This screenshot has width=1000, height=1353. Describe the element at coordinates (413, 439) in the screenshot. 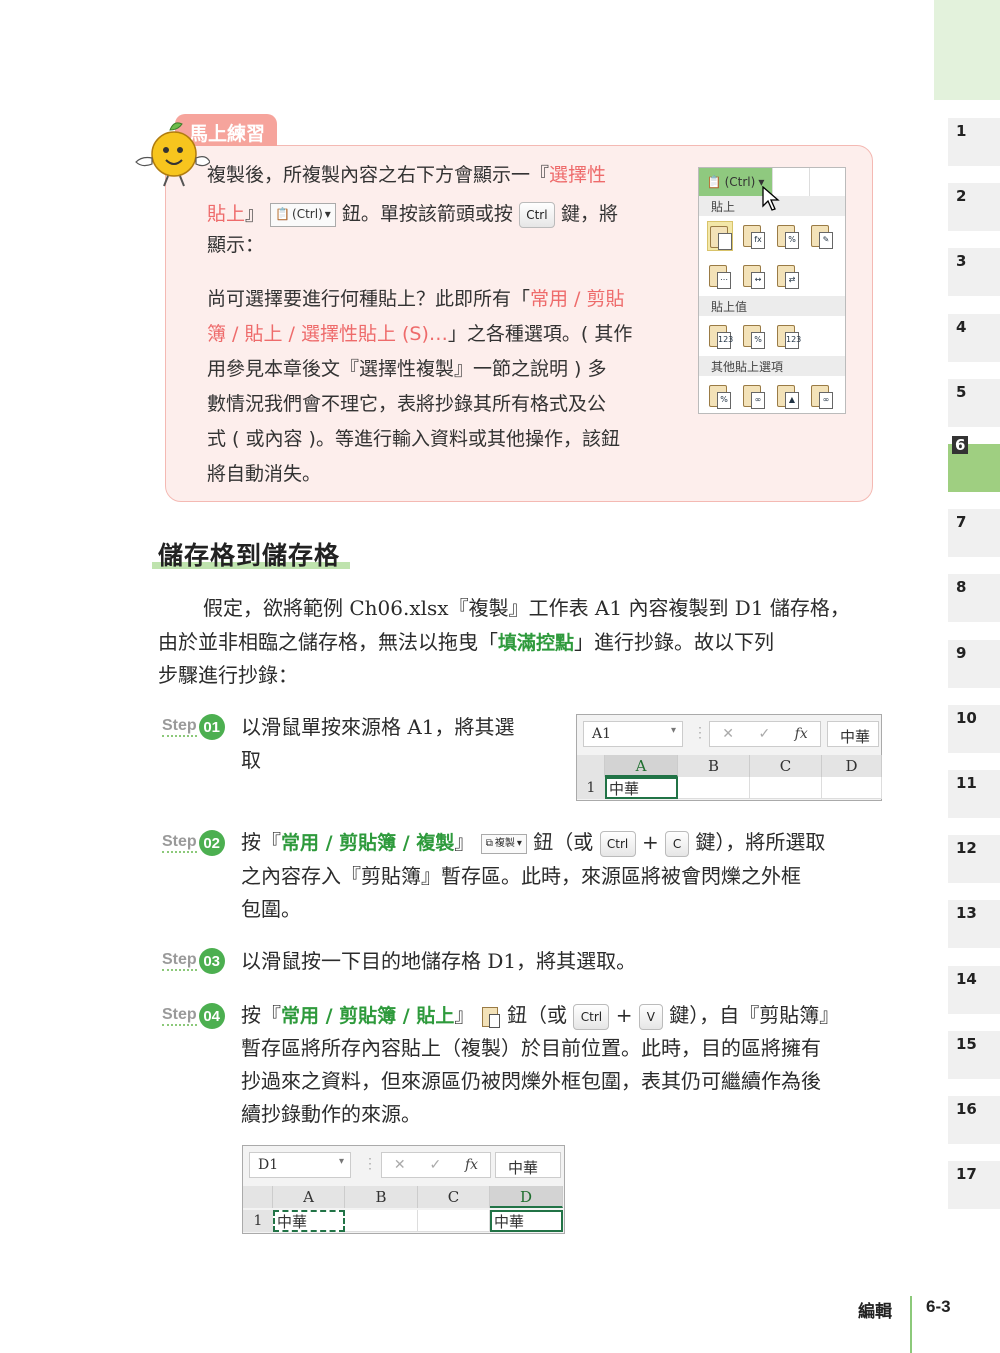

I see `practice-para2-line-5: 式 ( 或內容 )。等進行輸入資料或其他操作，該鈕` at that location.